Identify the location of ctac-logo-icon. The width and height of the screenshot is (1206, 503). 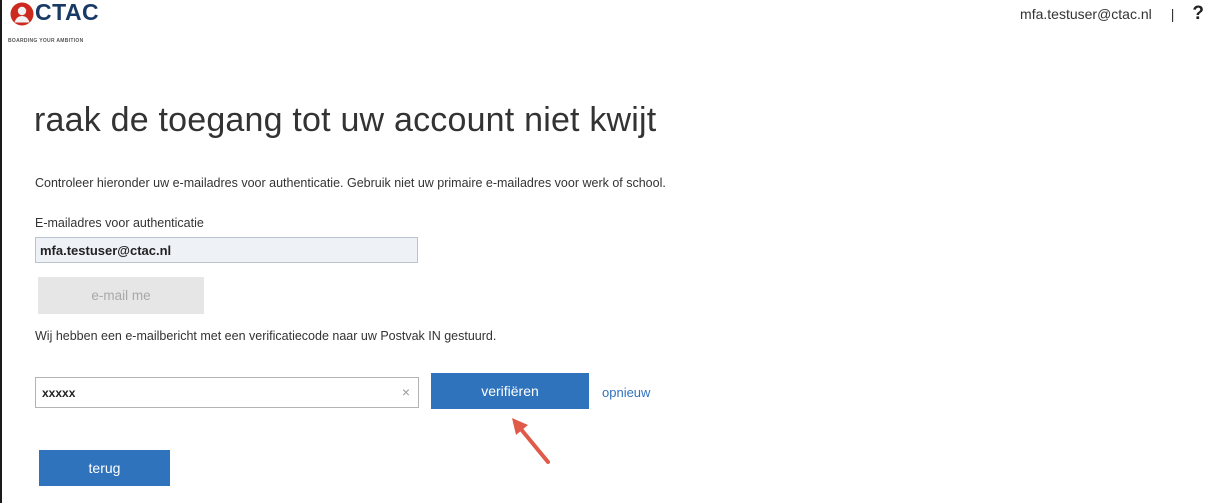
(22, 14).